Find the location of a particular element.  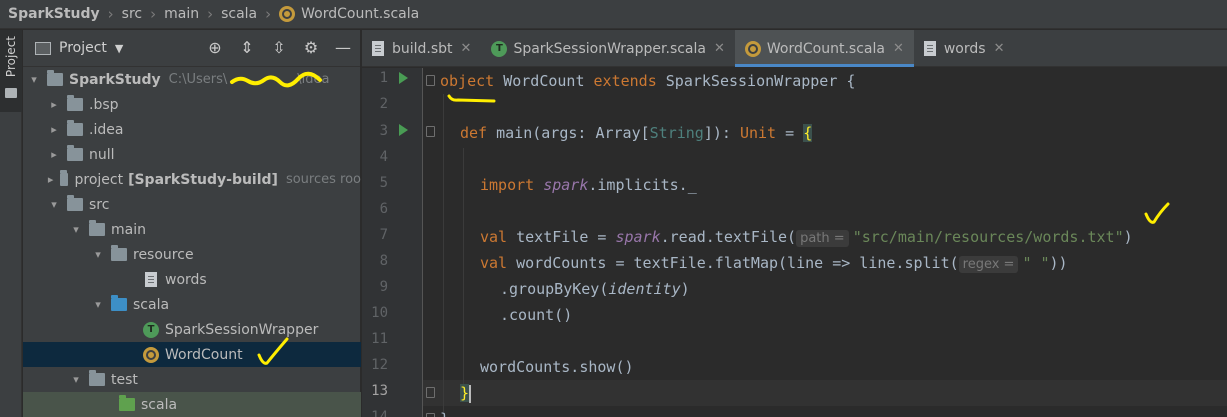

tree-item-label: null is located at coordinates (102, 154).